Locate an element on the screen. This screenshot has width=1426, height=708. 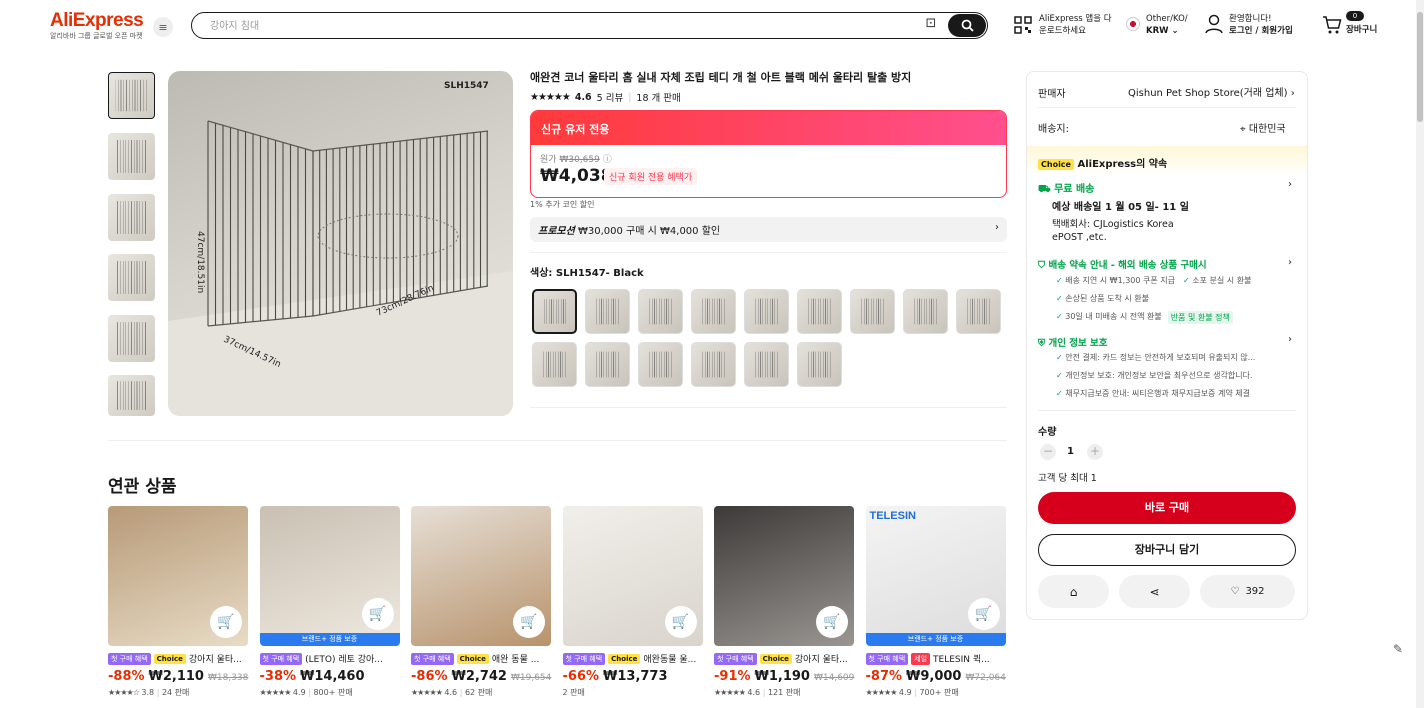
quantity-decrease-button: − is located at coordinates (1048, 452).